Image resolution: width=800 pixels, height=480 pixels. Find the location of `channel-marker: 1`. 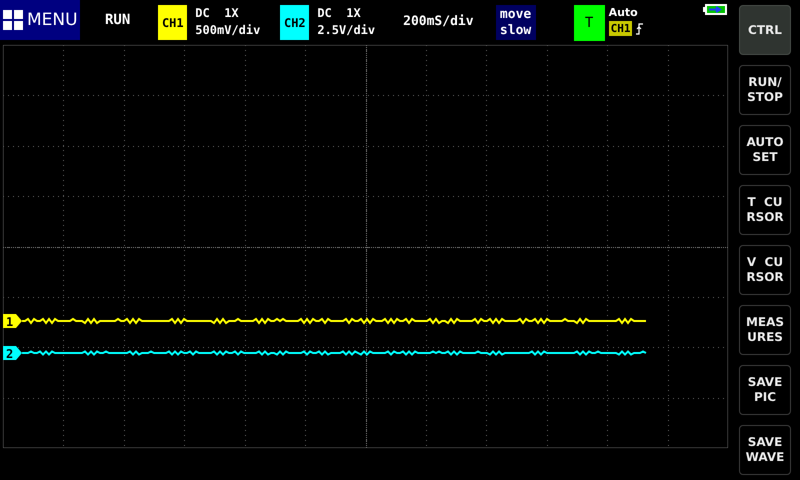

channel-marker: 1 is located at coordinates (12, 321).